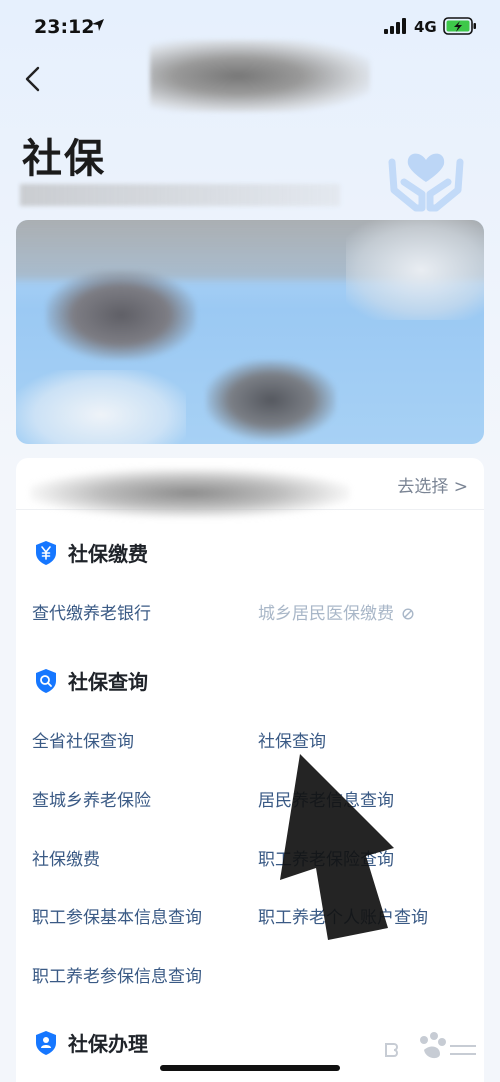 The height and width of the screenshot is (1082, 500). Describe the element at coordinates (415, 270) in the screenshot. I see `redacted-banner-right` at that location.